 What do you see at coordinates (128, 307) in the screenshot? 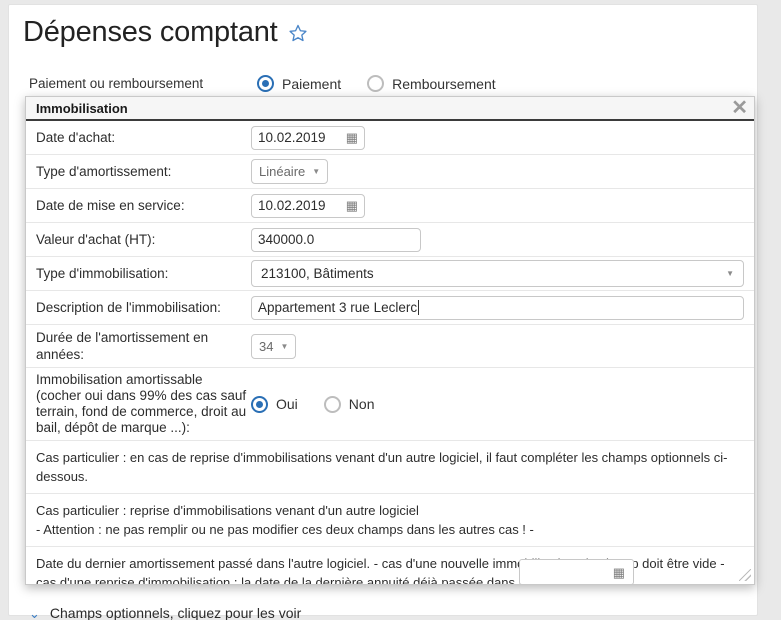
I see `label-description: Description de l'immobilisation:` at bounding box center [128, 307].